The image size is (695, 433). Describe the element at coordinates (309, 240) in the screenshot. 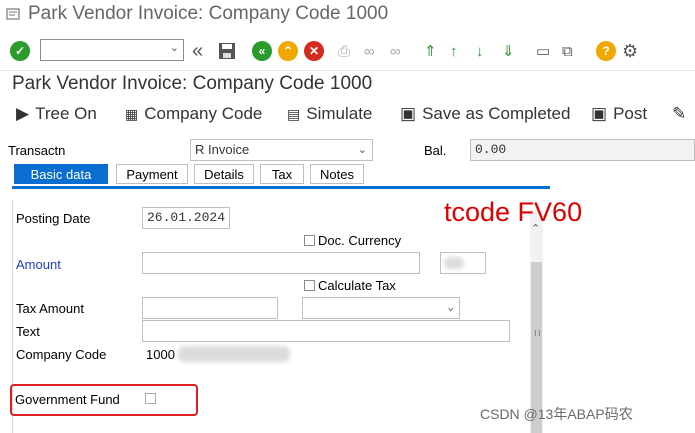

I see `doc-currency-checkbox` at that location.